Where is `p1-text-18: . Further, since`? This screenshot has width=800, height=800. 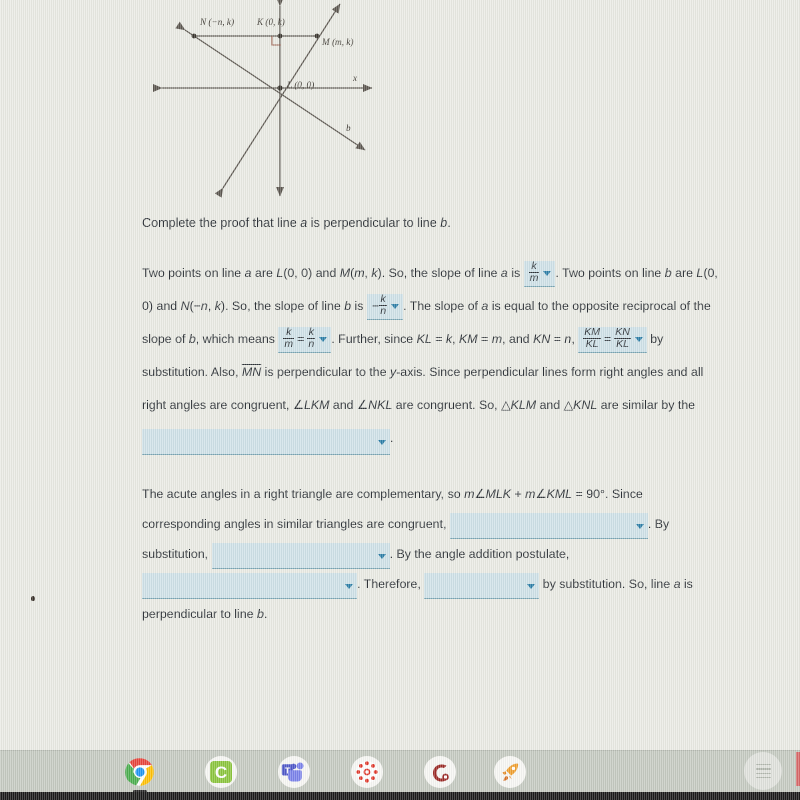
p1-text-18: . Further, since is located at coordinates (374, 339).